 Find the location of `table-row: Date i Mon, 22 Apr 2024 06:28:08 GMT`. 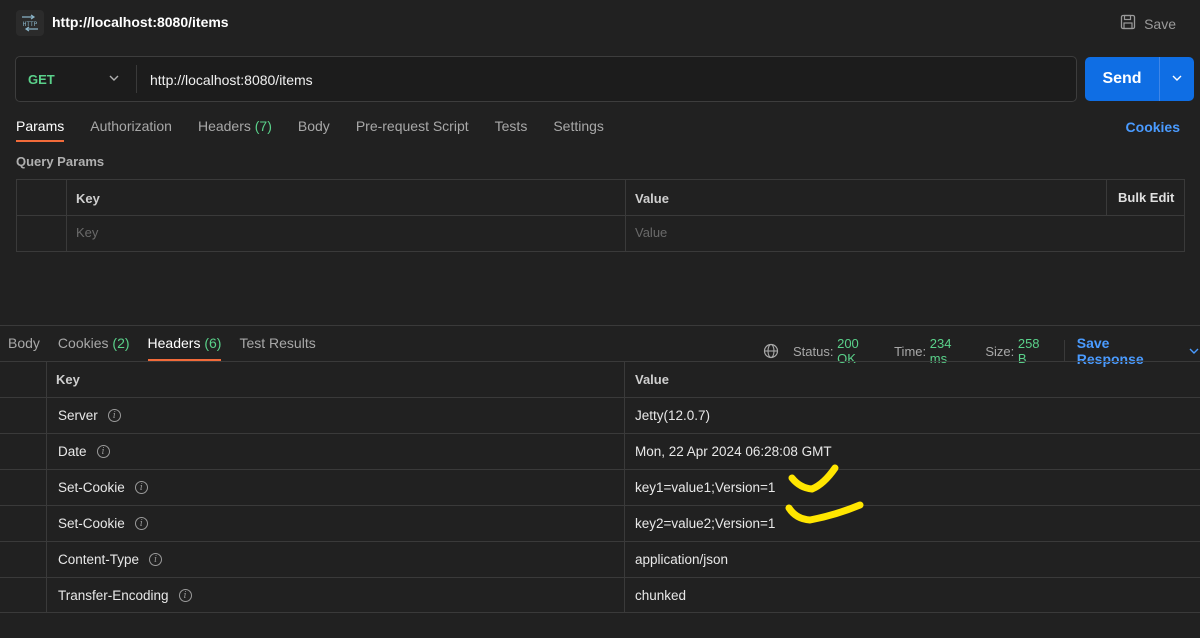

table-row: Date i Mon, 22 Apr 2024 06:28:08 GMT is located at coordinates (600, 451).